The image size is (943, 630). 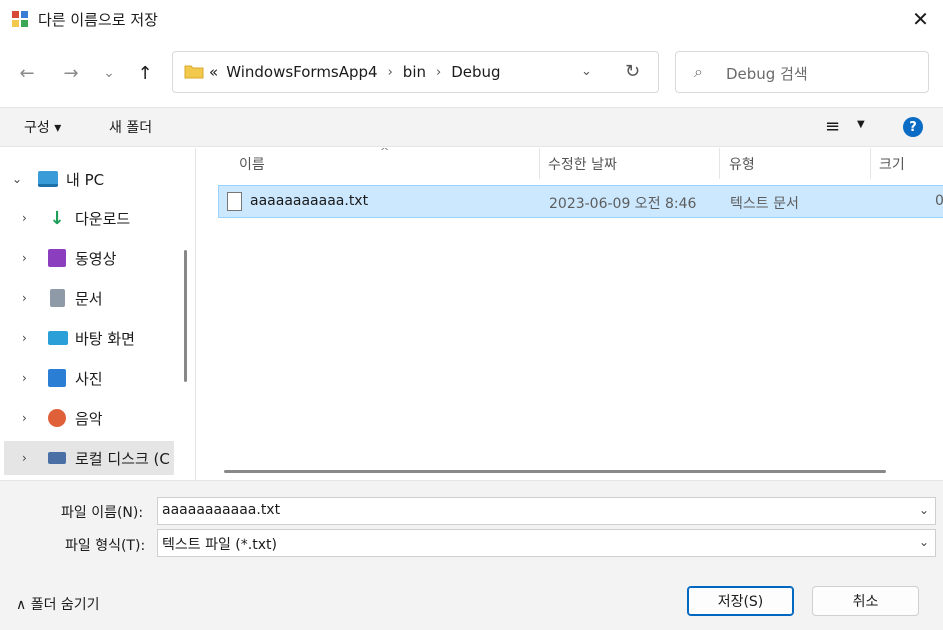 I want to click on recent-locations-button: ⌄, so click(x=109, y=73).